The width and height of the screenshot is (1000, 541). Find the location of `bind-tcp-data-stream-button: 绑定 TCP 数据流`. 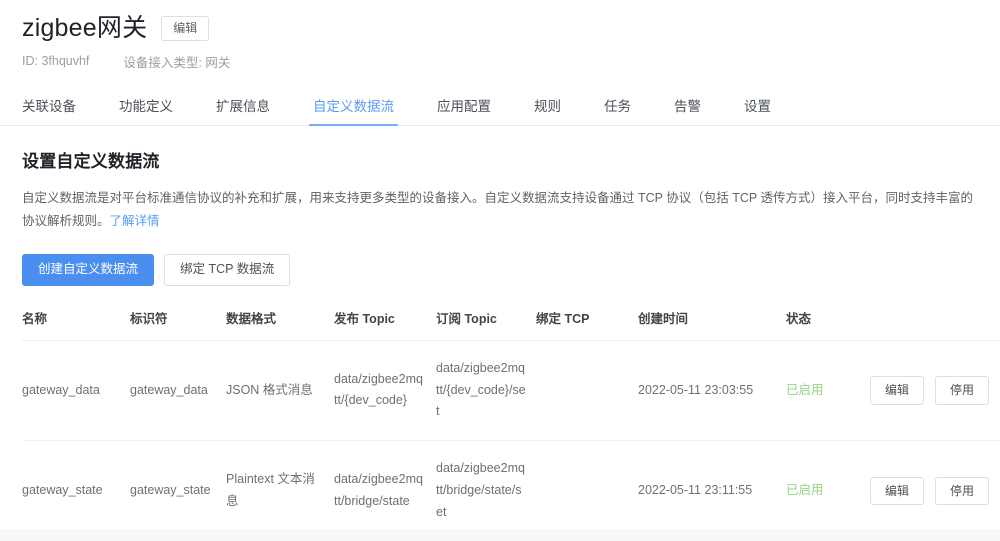

bind-tcp-data-stream-button: 绑定 TCP 数据流 is located at coordinates (227, 270).